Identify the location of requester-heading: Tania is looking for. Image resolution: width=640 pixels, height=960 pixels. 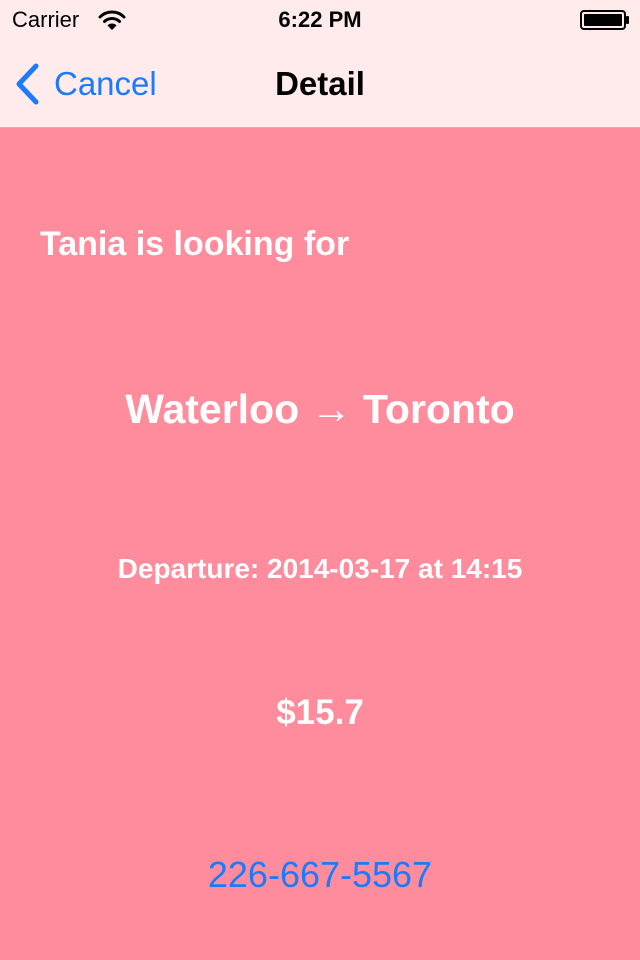
(195, 244).